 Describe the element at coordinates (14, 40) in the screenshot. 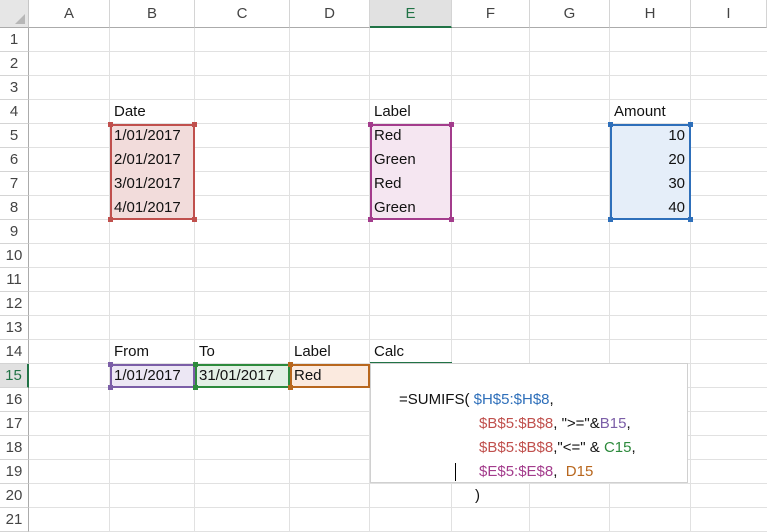

I see `row-header-1: 1` at that location.